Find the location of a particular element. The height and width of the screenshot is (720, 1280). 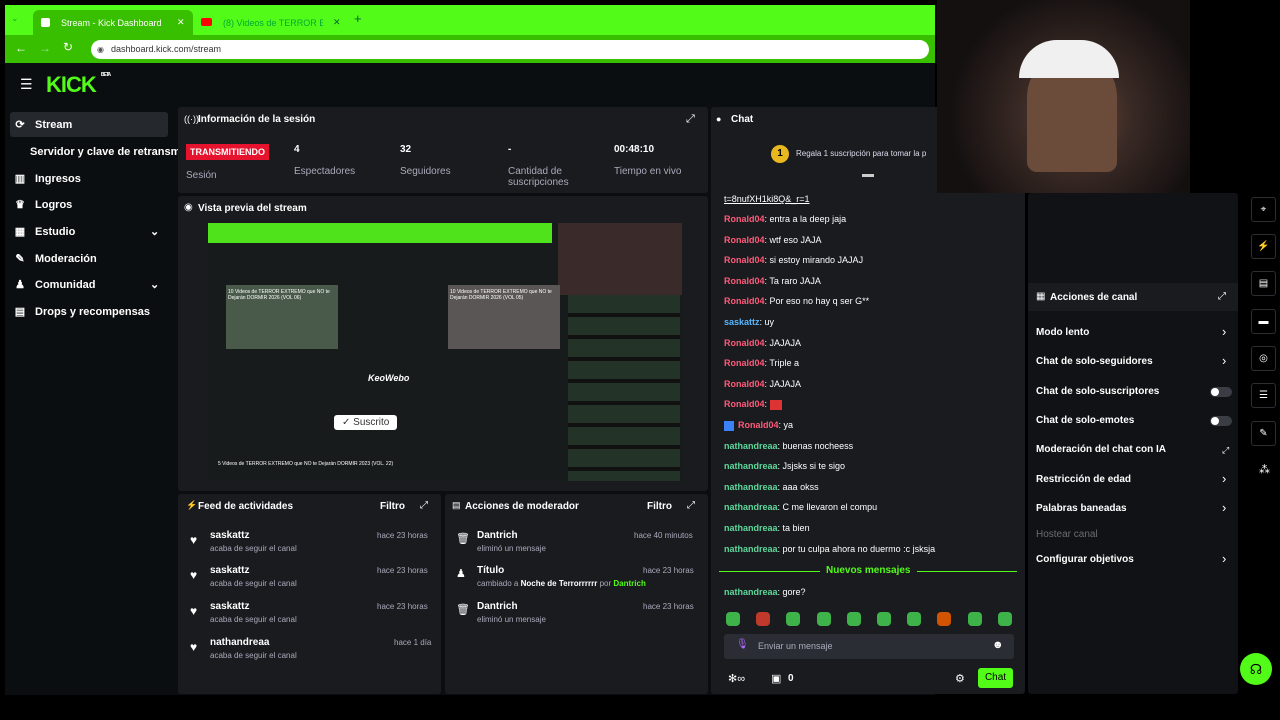

kick-logo: KICK BETA is located at coordinates (78, 85).